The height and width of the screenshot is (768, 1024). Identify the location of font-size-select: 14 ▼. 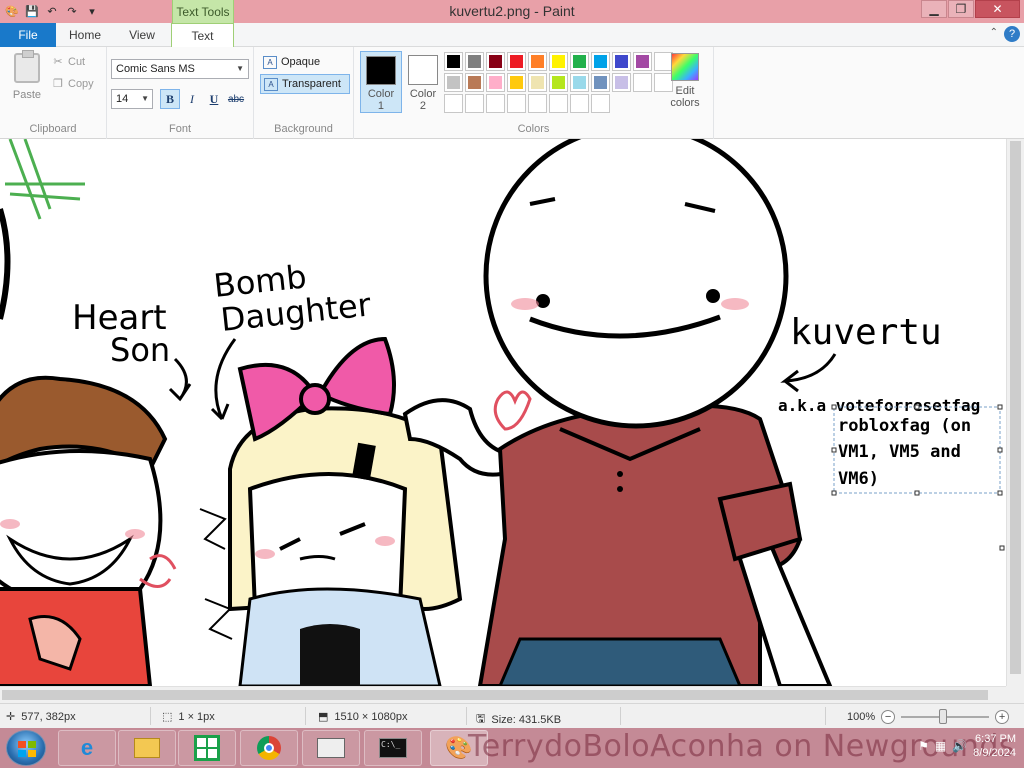
(132, 99).